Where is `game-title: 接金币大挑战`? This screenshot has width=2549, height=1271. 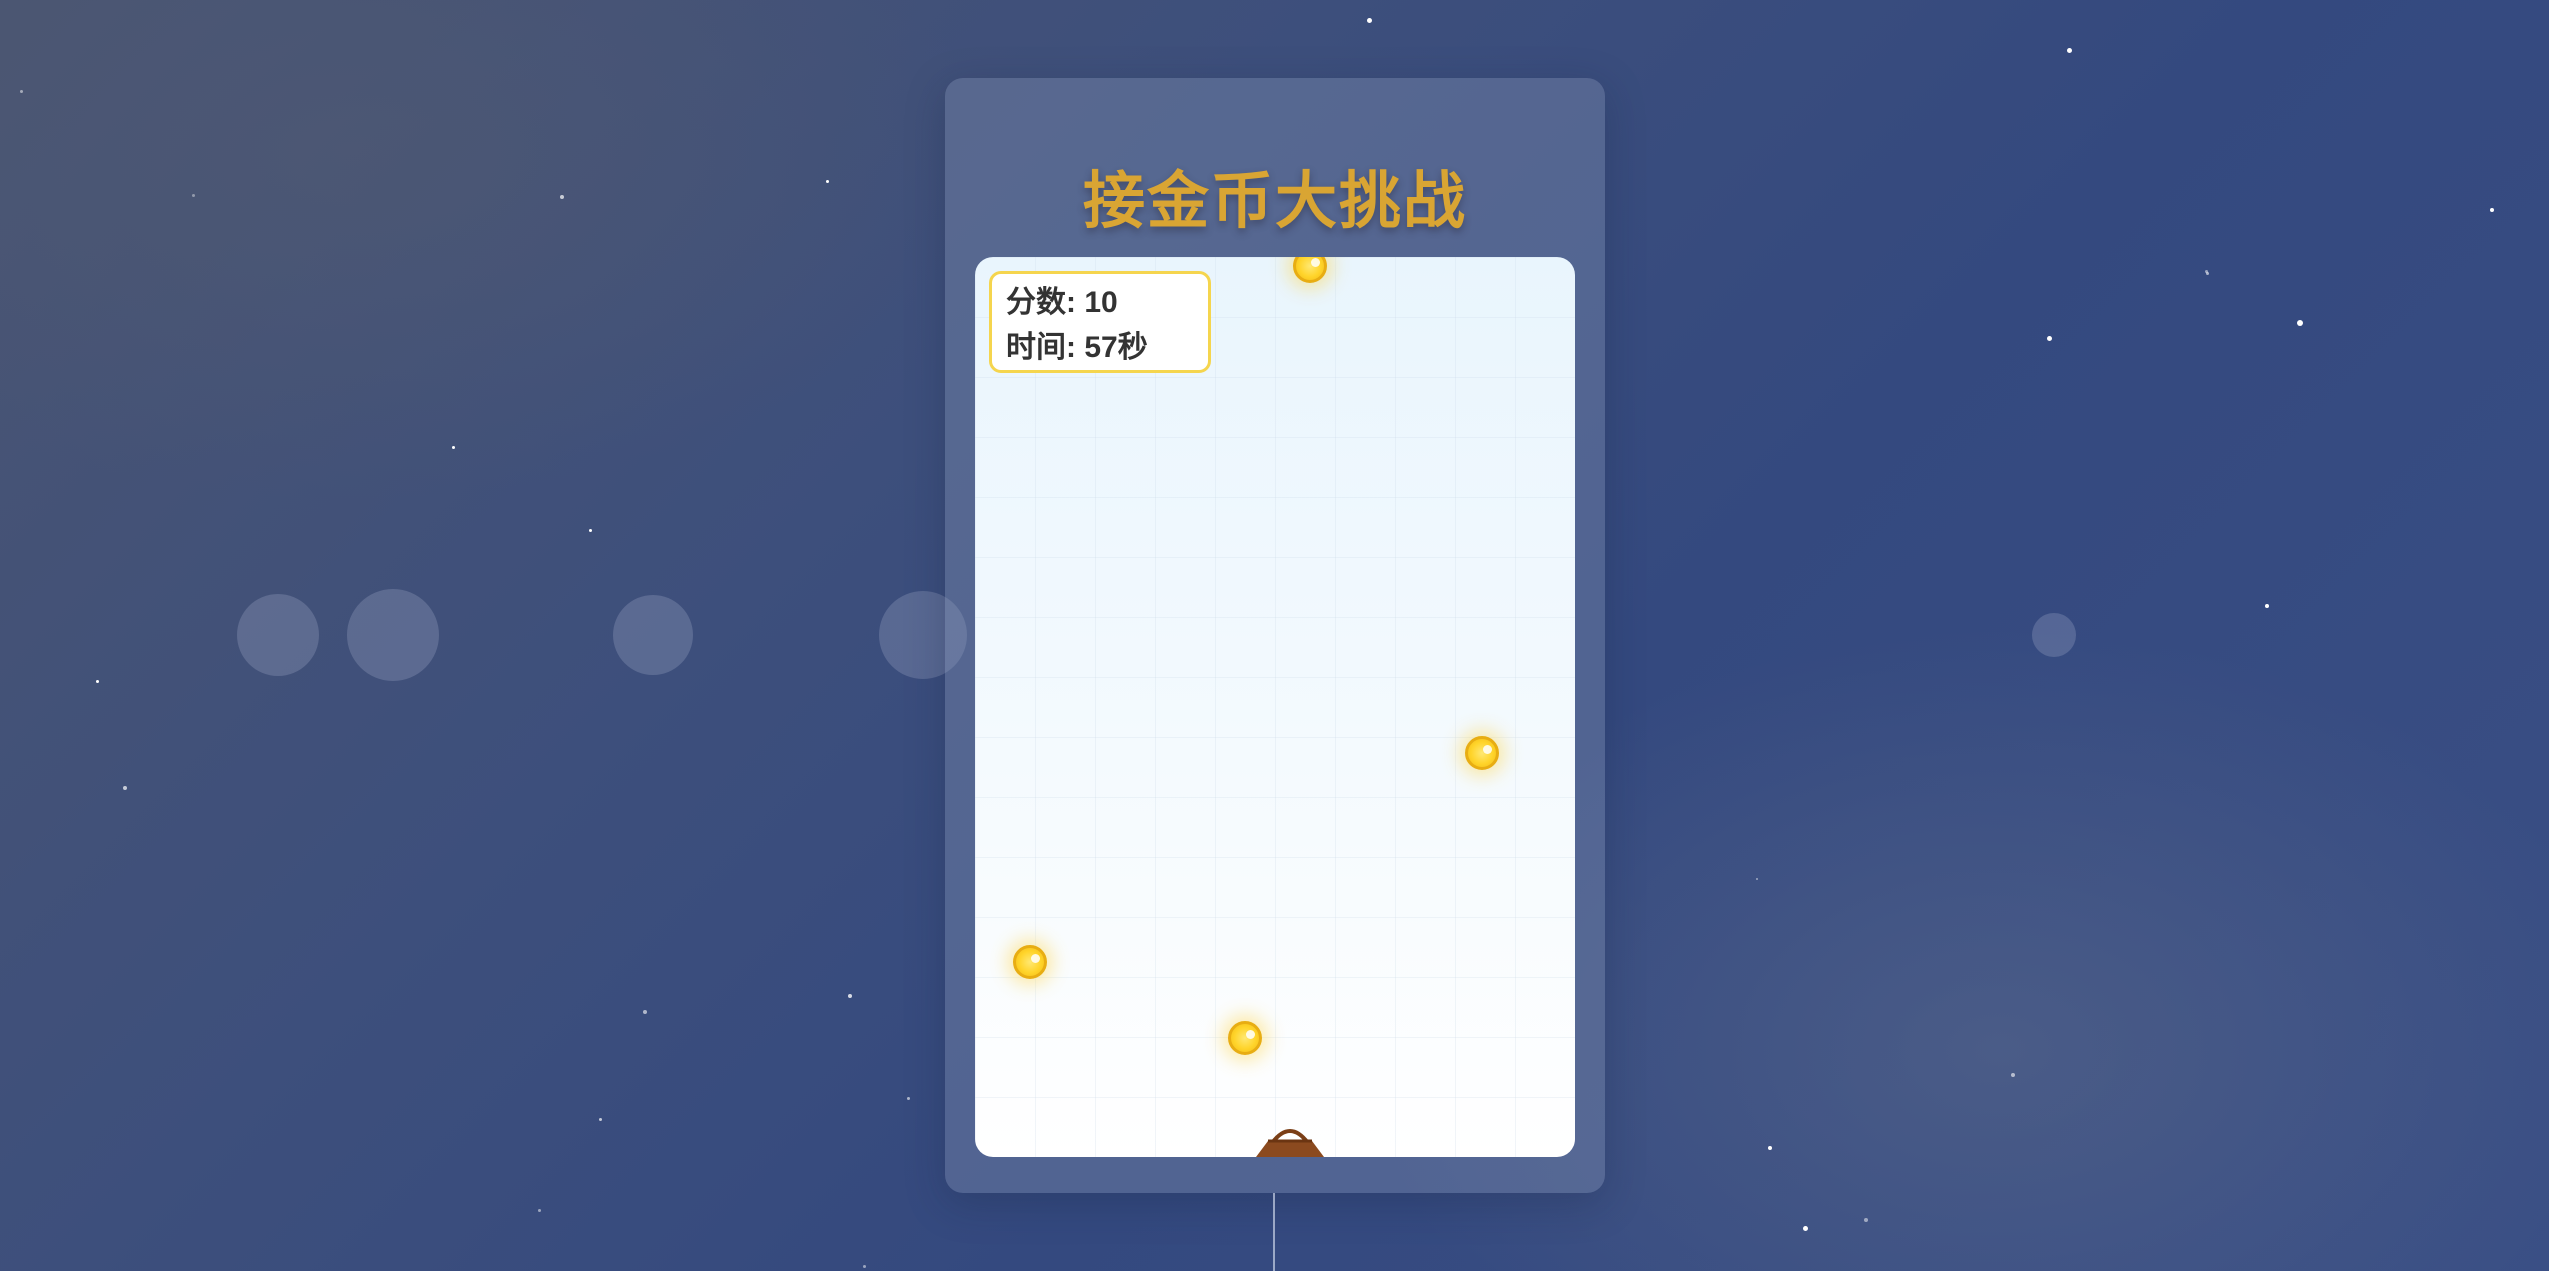 game-title: 接金币大挑战 is located at coordinates (1274, 200).